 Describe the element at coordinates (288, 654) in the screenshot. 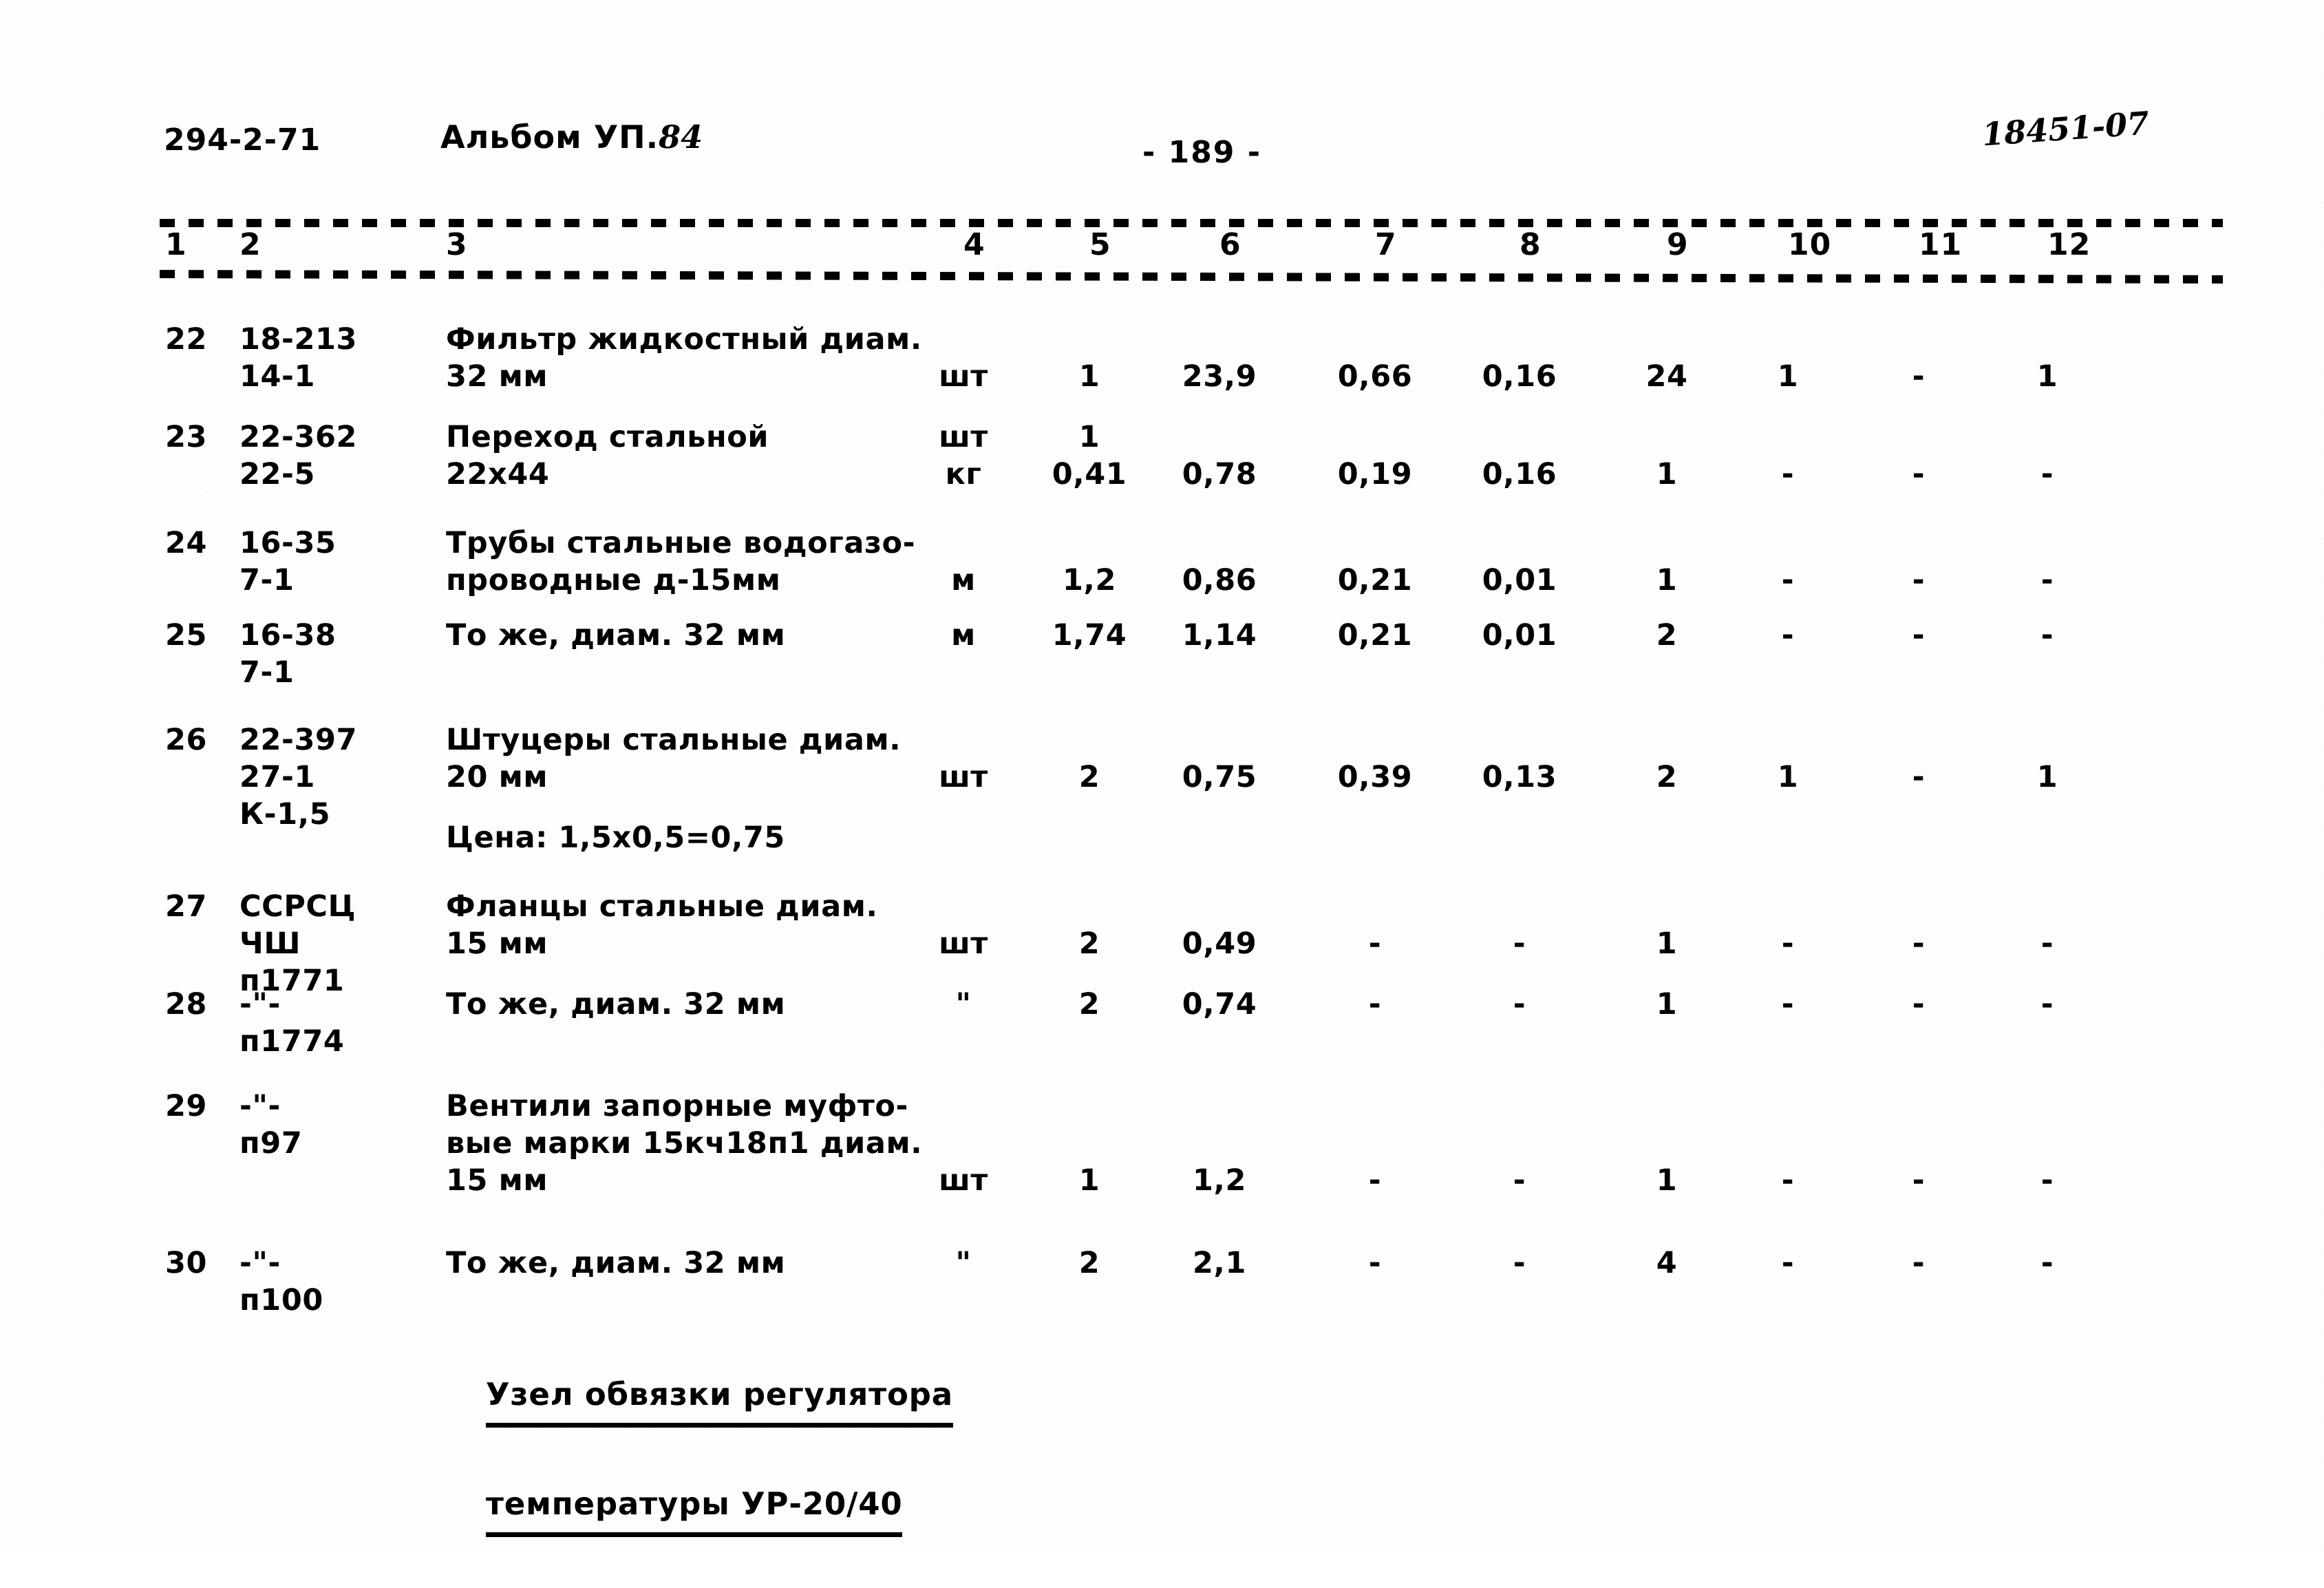

I see `item-code: 16-38 7-1` at that location.